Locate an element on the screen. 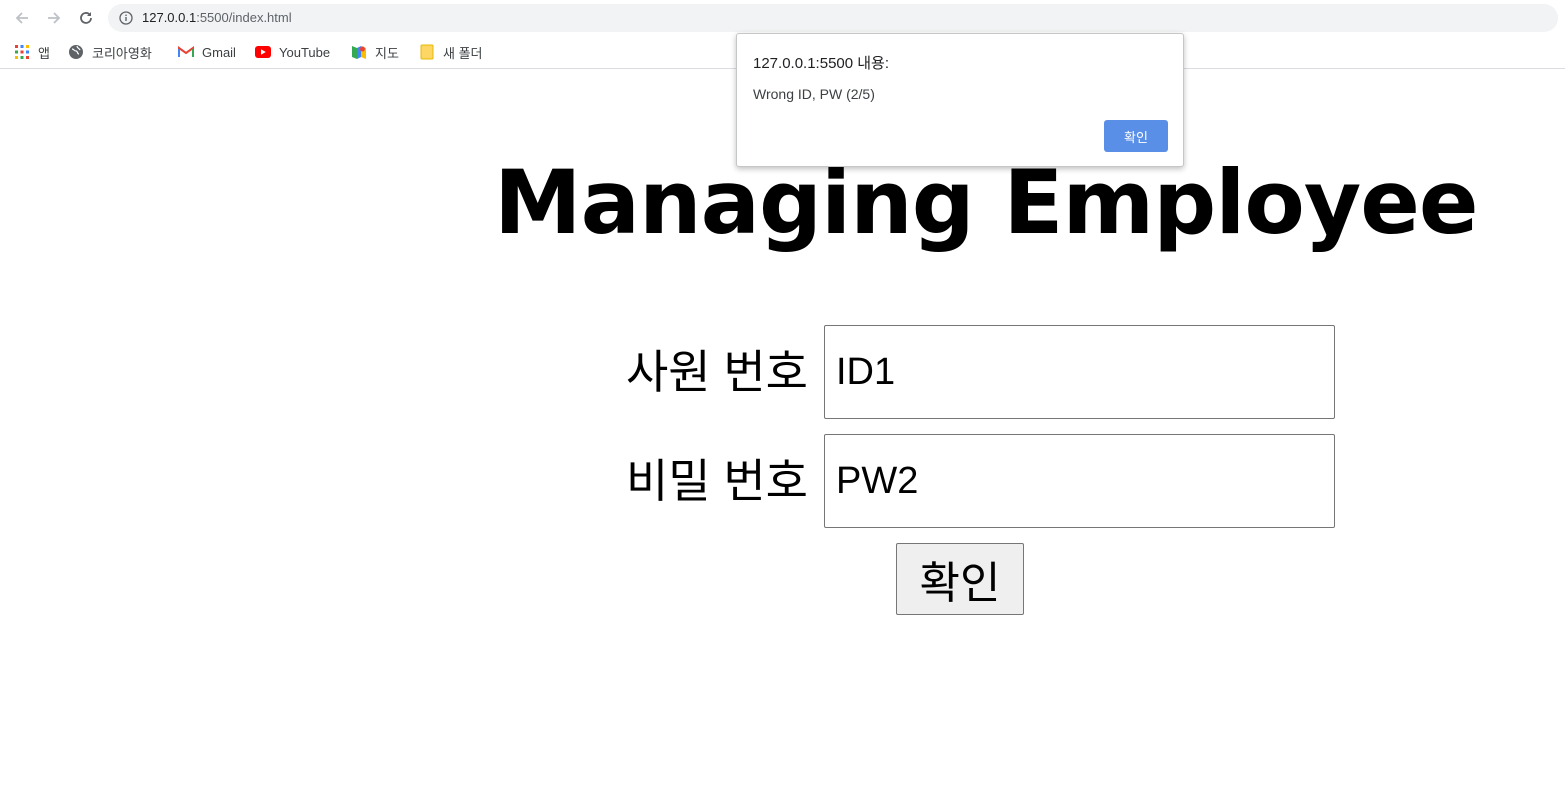 This screenshot has width=1565, height=803. password-input is located at coordinates (1079, 481).